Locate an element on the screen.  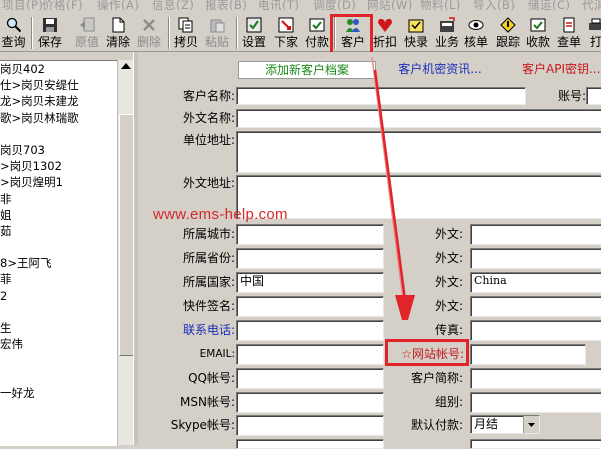
annotation-arrow-icon is located at coordinates (393, 188).